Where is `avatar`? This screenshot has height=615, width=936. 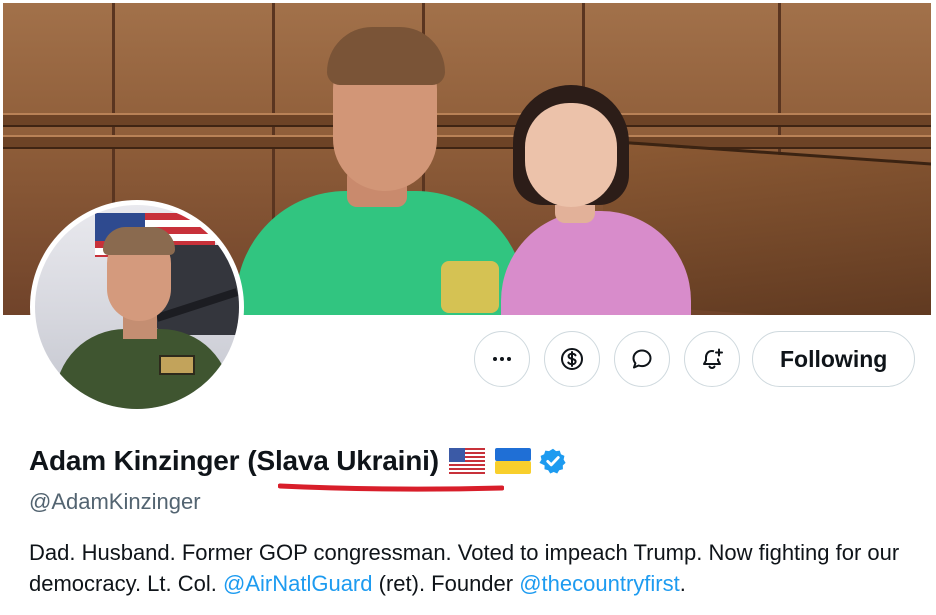 avatar is located at coordinates (137, 307).